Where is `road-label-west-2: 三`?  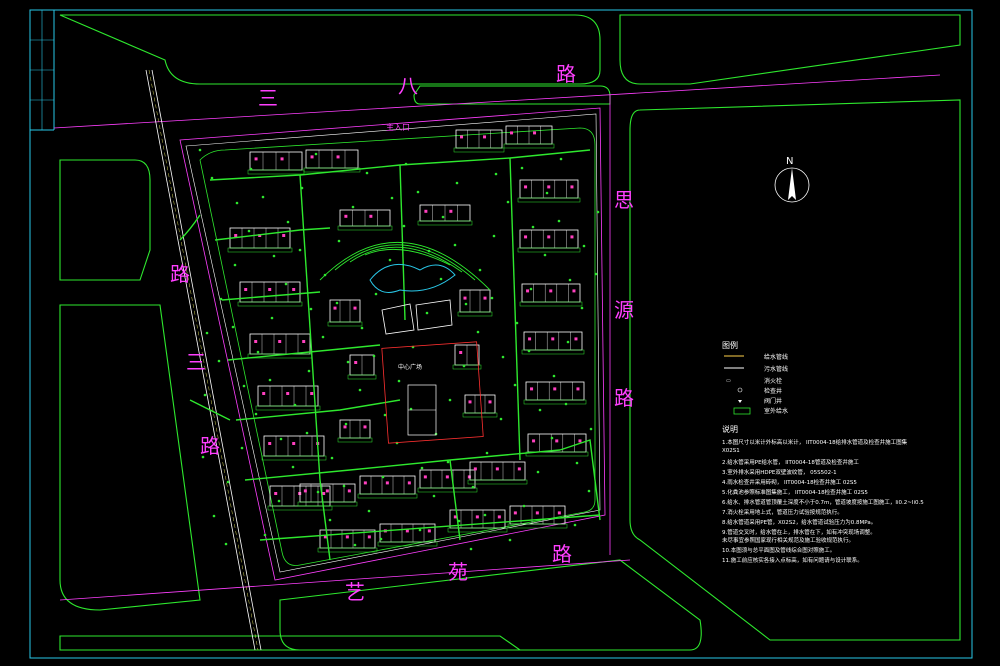
road-label-west-2: 三 is located at coordinates (196, 362).